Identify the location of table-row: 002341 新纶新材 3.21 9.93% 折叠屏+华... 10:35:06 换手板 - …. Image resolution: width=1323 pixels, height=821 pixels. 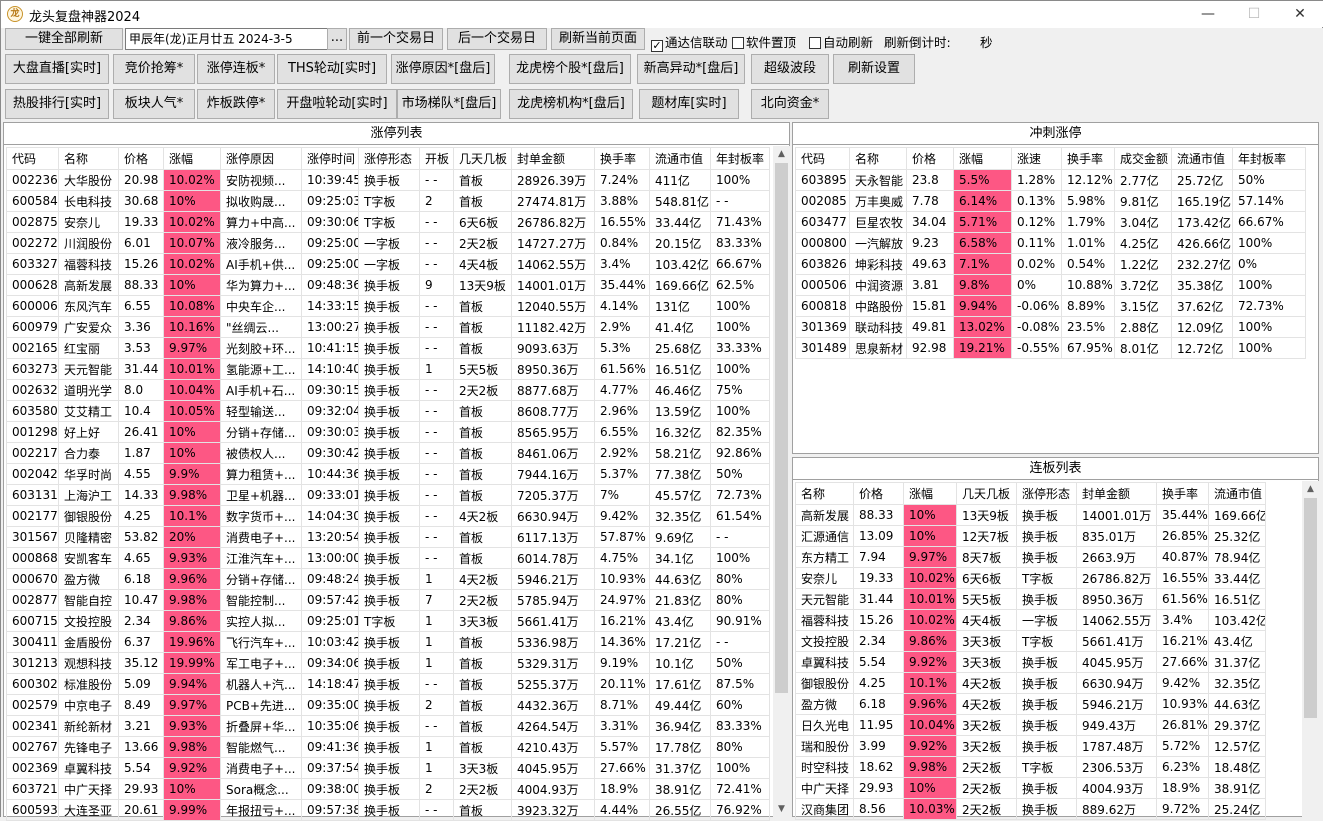
(388, 726).